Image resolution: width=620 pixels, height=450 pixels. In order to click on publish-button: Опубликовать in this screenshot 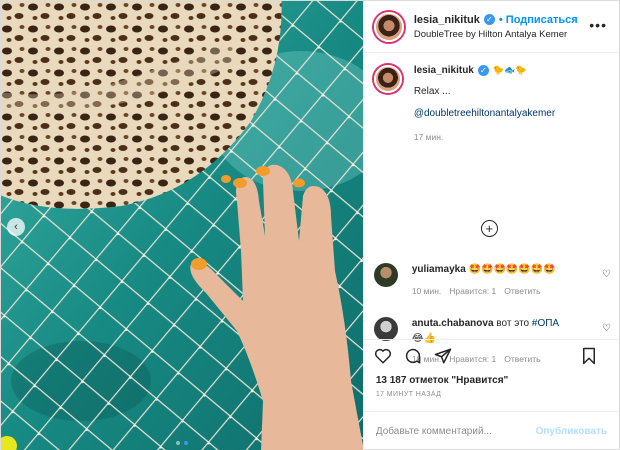, I will do `click(571, 431)`.